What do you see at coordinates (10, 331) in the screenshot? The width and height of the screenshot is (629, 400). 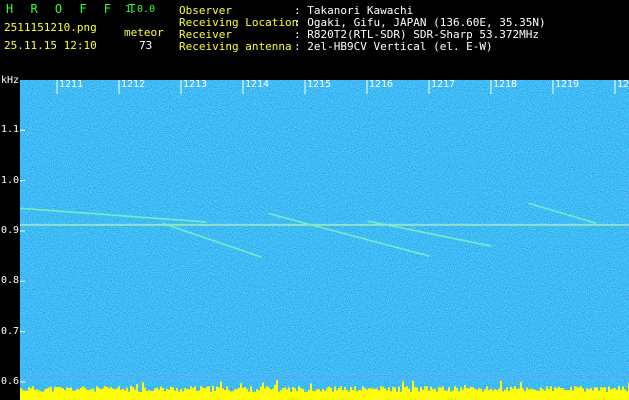 I see `y-tick-label: 0.7` at bounding box center [10, 331].